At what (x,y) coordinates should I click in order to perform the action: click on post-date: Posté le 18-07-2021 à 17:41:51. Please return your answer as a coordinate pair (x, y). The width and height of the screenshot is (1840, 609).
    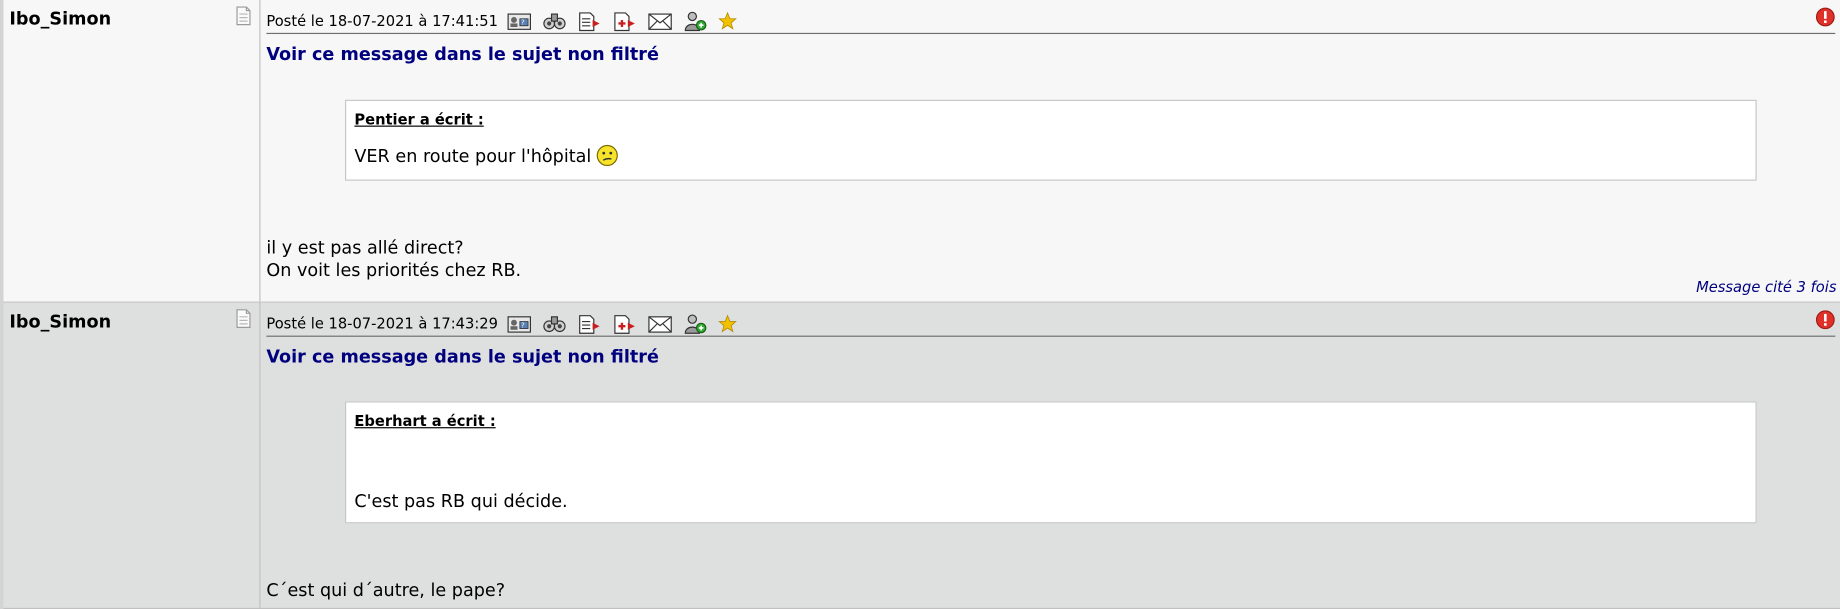
    Looking at the image, I should click on (382, 20).